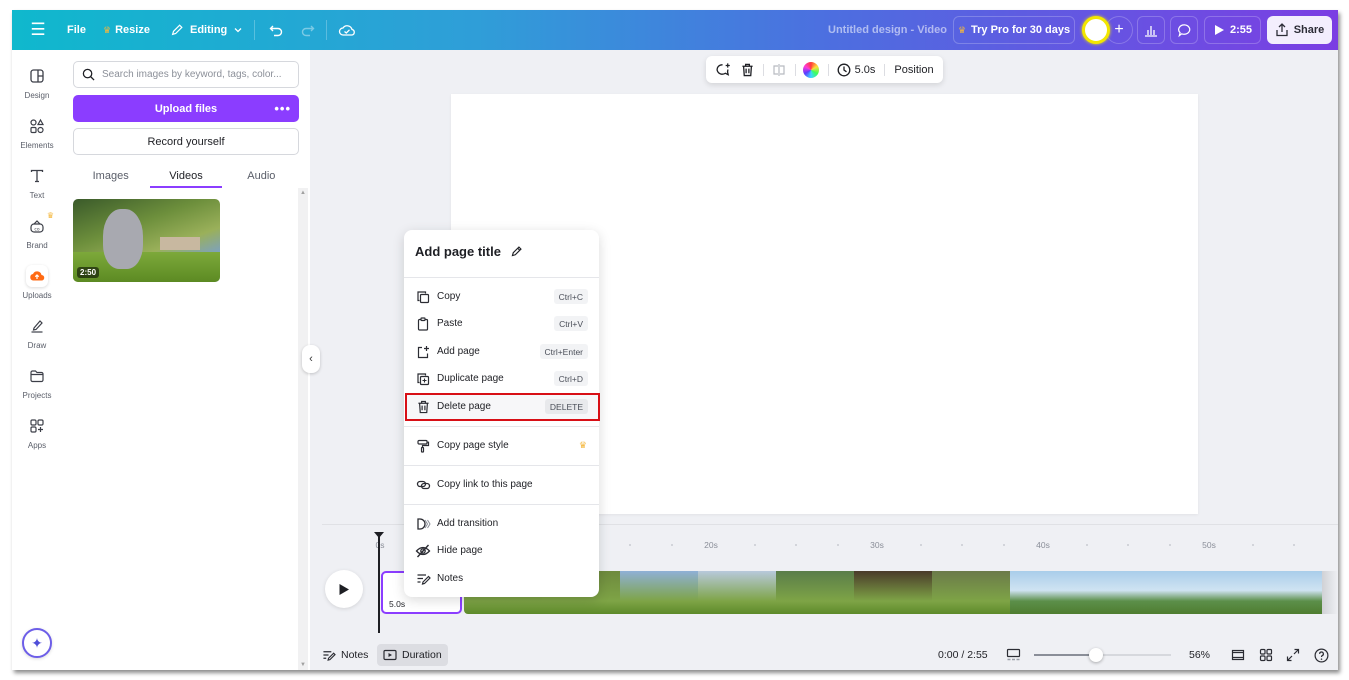 This screenshot has height=680, width=1349. I want to click on rail-item-uploads: Uploads, so click(37, 282).